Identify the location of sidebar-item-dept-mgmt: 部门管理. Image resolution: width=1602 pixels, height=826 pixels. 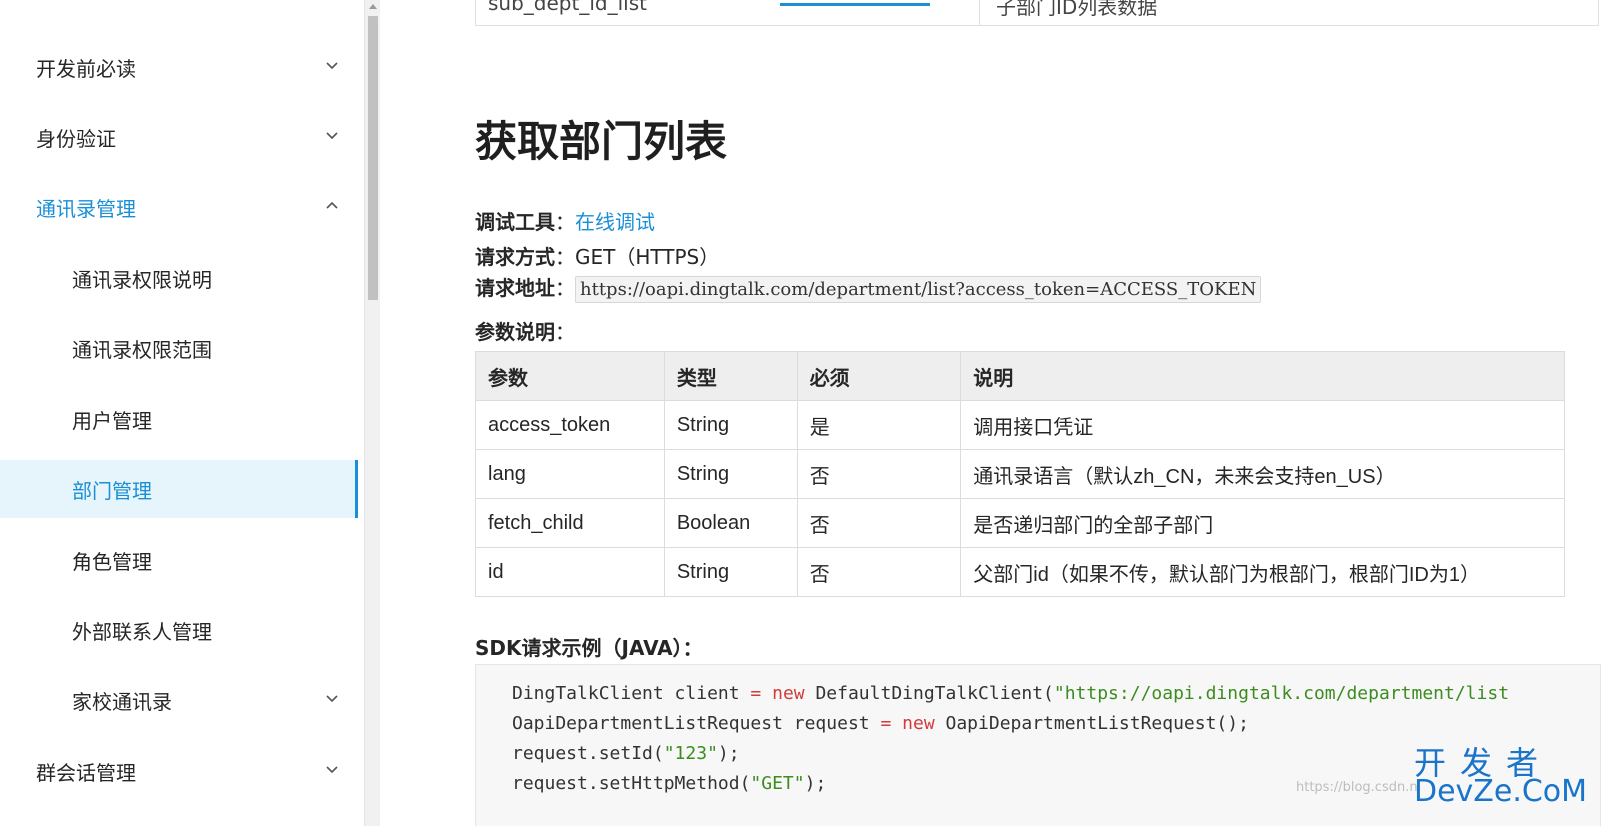
(179, 489).